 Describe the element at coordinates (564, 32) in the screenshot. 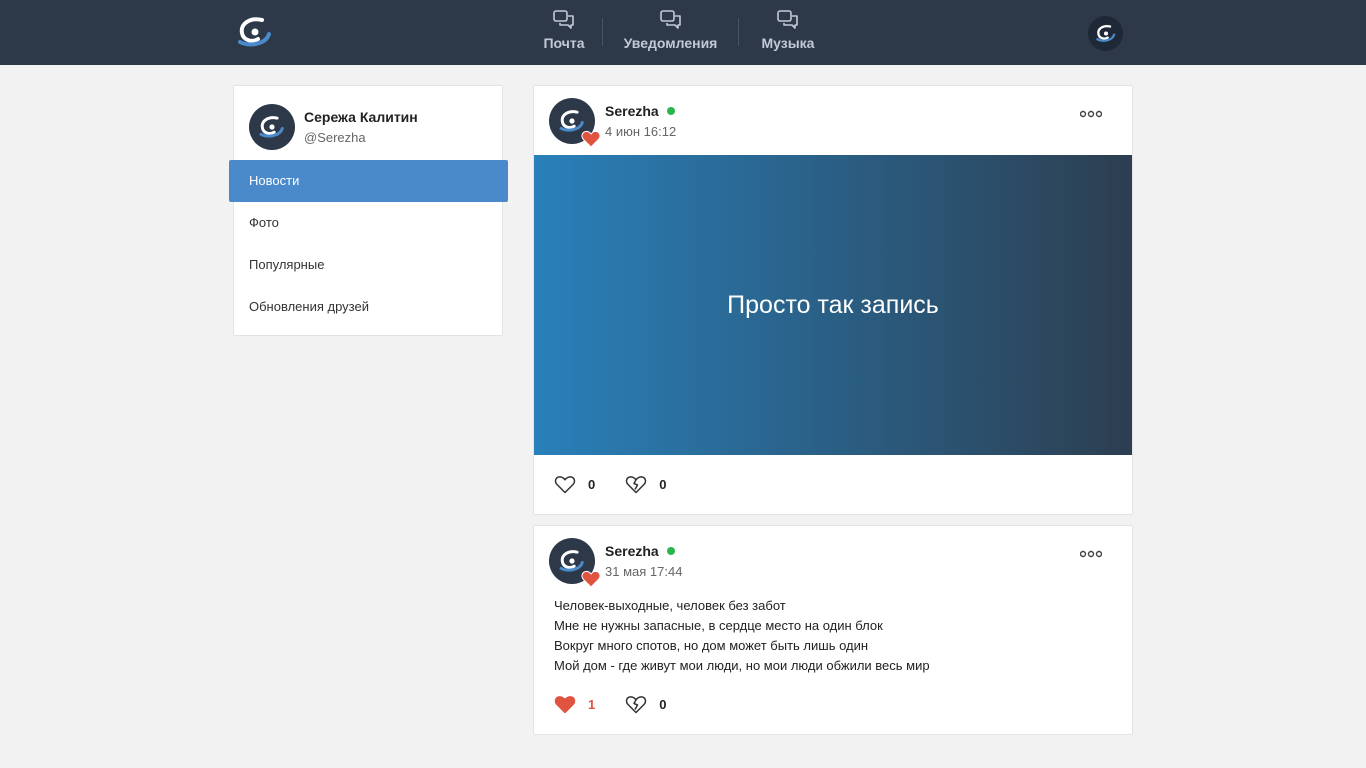

I see `nav-mail: Почта` at that location.